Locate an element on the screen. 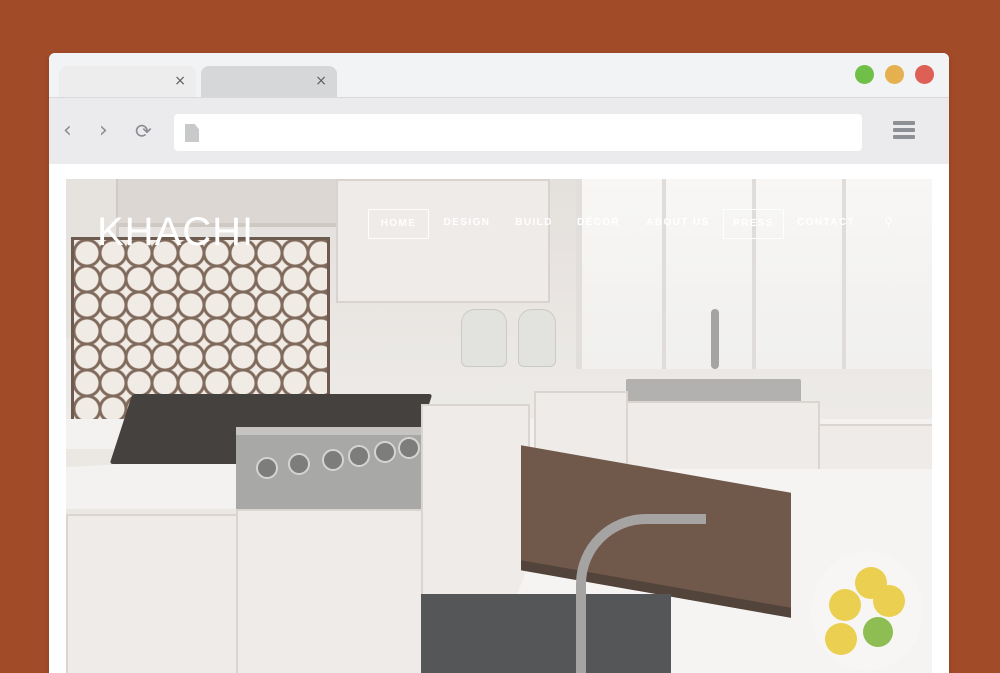 Image resolution: width=1000 pixels, height=673 pixels. reload-icon: ⟳ is located at coordinates (143, 131).